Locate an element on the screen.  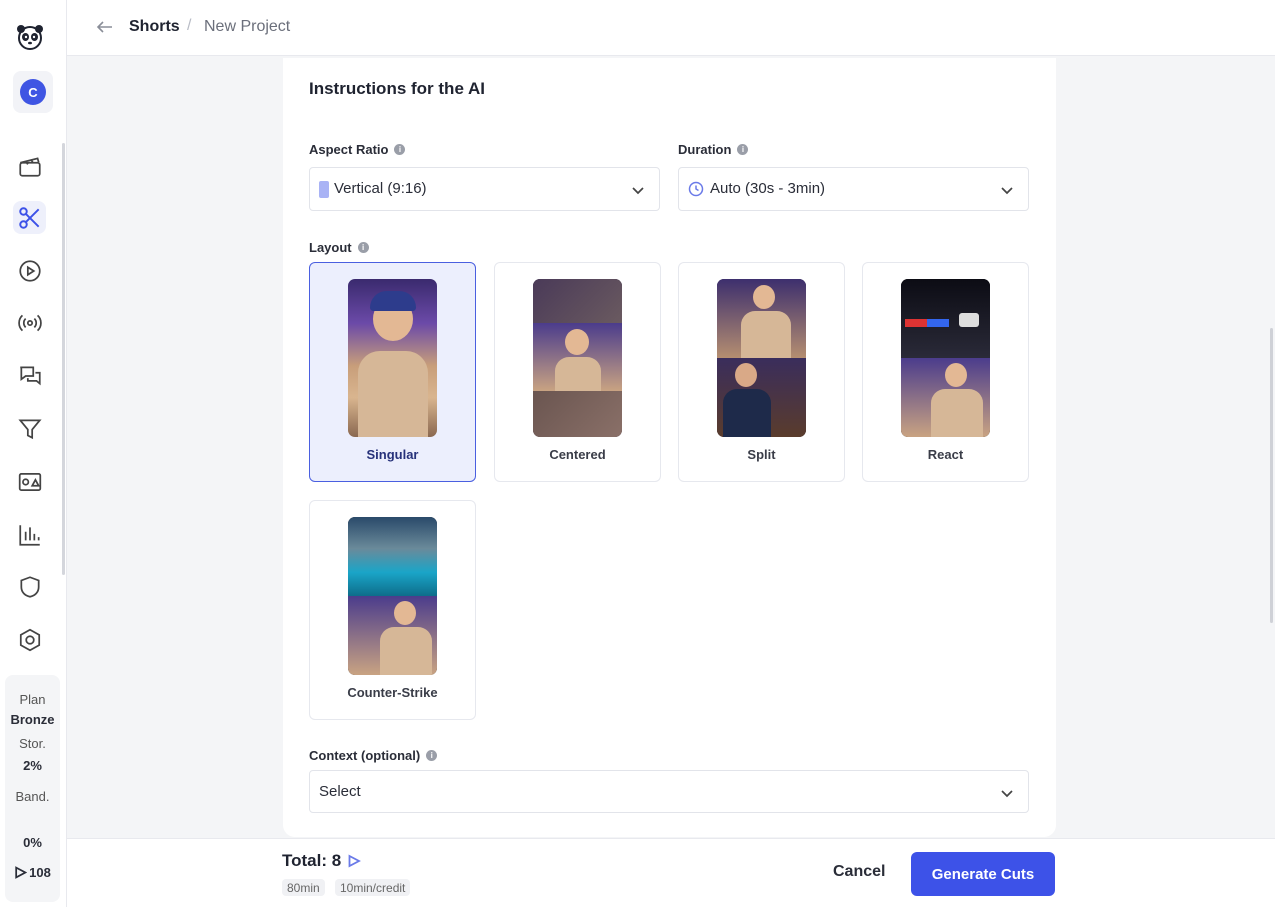
credits: 108 is located at coordinates (32, 872).